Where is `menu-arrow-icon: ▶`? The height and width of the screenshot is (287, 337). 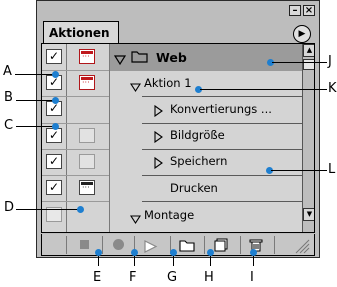
menu-arrow-icon: ▶ is located at coordinates (302, 34).